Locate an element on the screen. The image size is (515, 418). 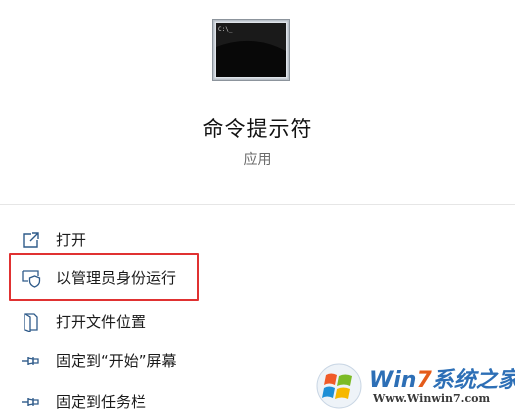
cmd-window-icon: C:\_ is located at coordinates (251, 50).